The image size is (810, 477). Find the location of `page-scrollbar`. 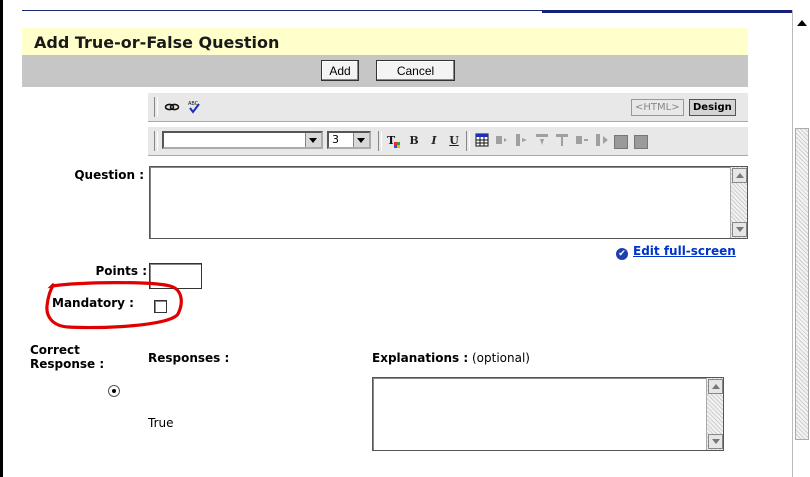

page-scrollbar is located at coordinates (801, 243).